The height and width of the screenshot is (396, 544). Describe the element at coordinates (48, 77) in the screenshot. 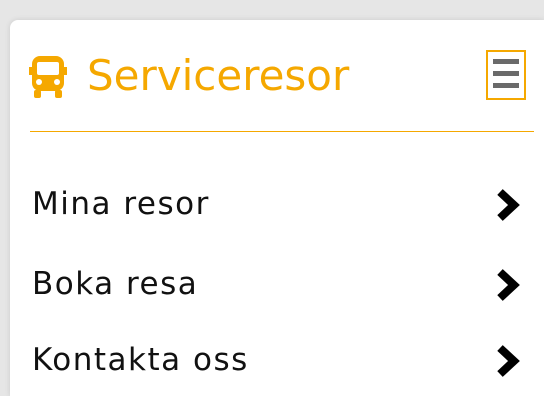

I see `bus-icon` at that location.